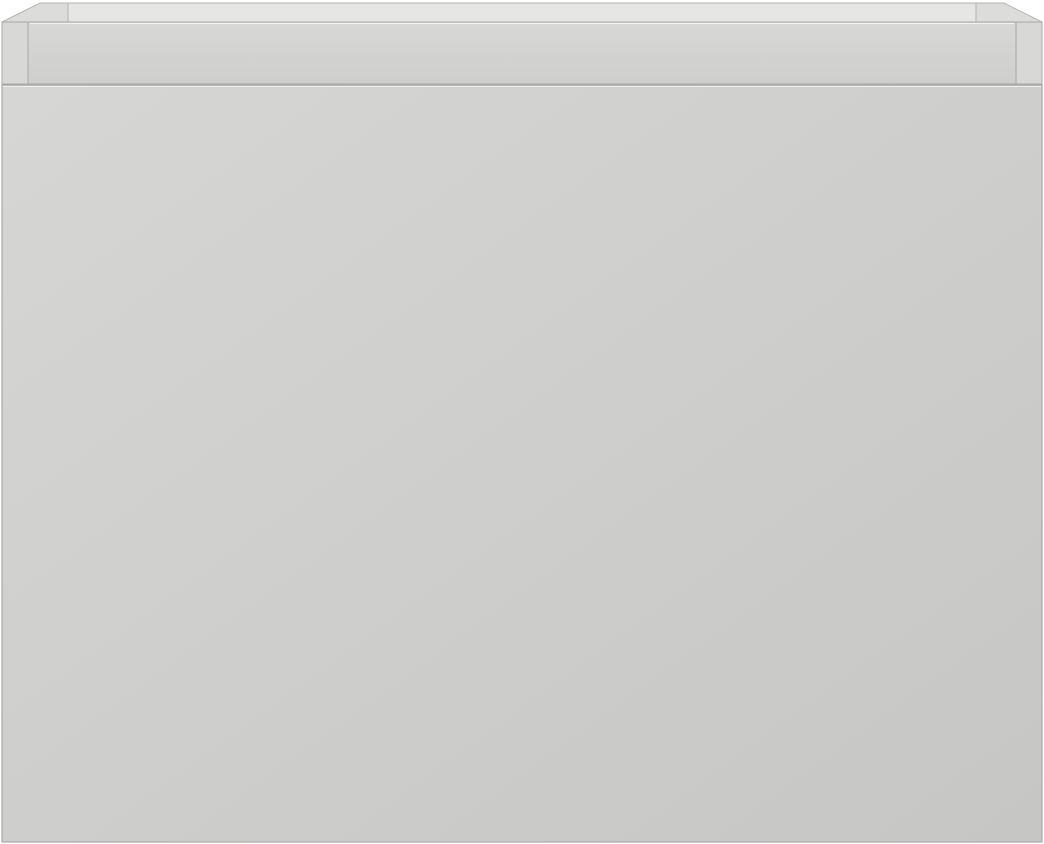 The width and height of the screenshot is (1044, 844). Describe the element at coordinates (15, 53) in the screenshot. I see `left-side-edge` at that location.